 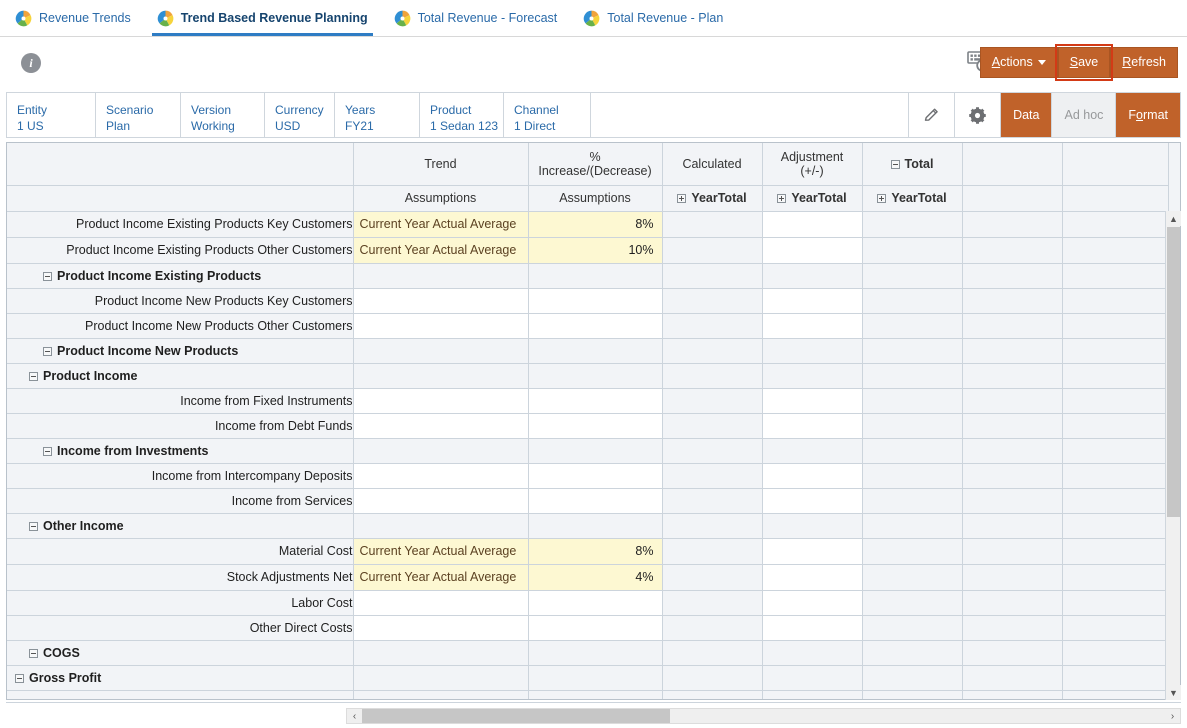 What do you see at coordinates (1173, 218) in the screenshot?
I see `scroll-up-arrow-icon: ▲` at bounding box center [1173, 218].